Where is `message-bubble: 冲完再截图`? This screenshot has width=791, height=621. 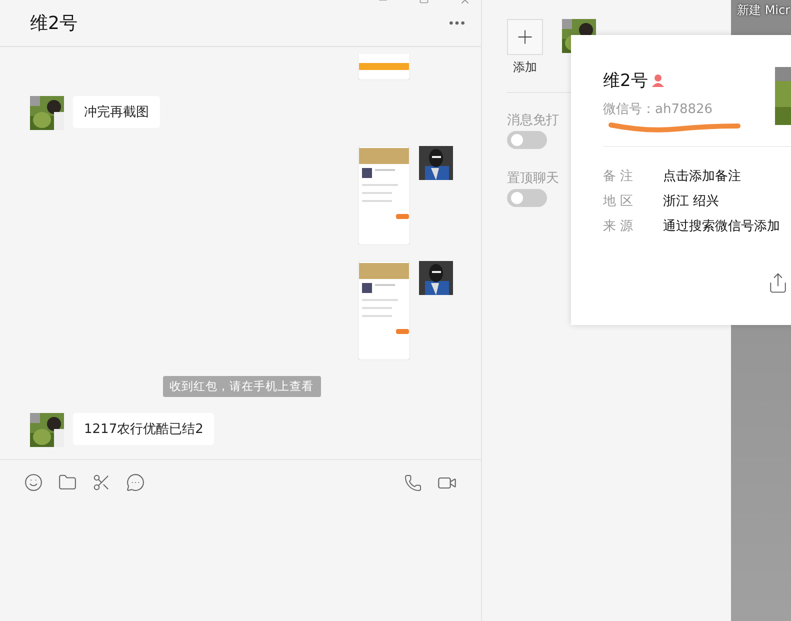
message-bubble: 冲完再截图 is located at coordinates (116, 112).